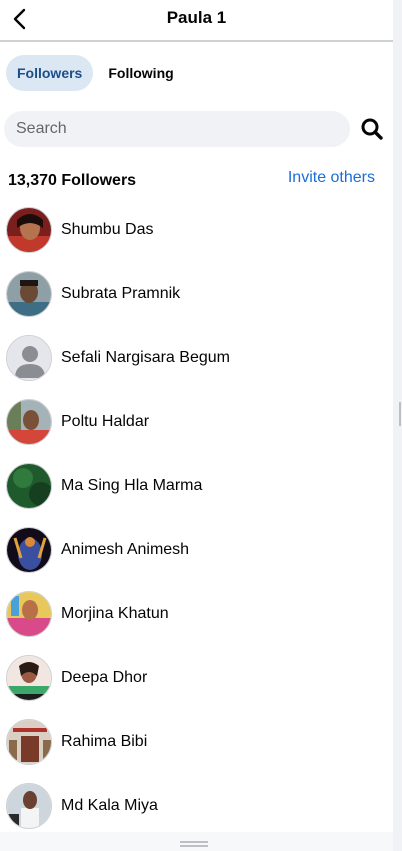 The width and height of the screenshot is (402, 851). Describe the element at coordinates (196, 422) in the screenshot. I see `list-item: Poltu Haldar` at that location.